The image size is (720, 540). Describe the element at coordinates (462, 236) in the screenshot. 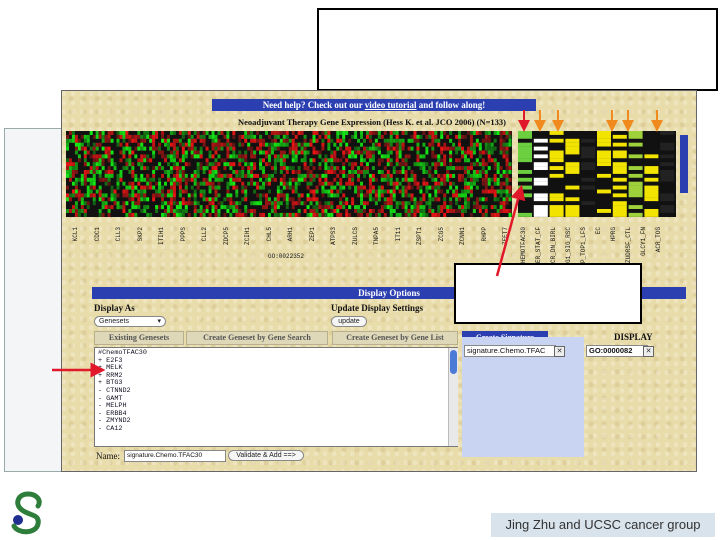

I see `heatmap-row-label: ZCNN1` at that location.